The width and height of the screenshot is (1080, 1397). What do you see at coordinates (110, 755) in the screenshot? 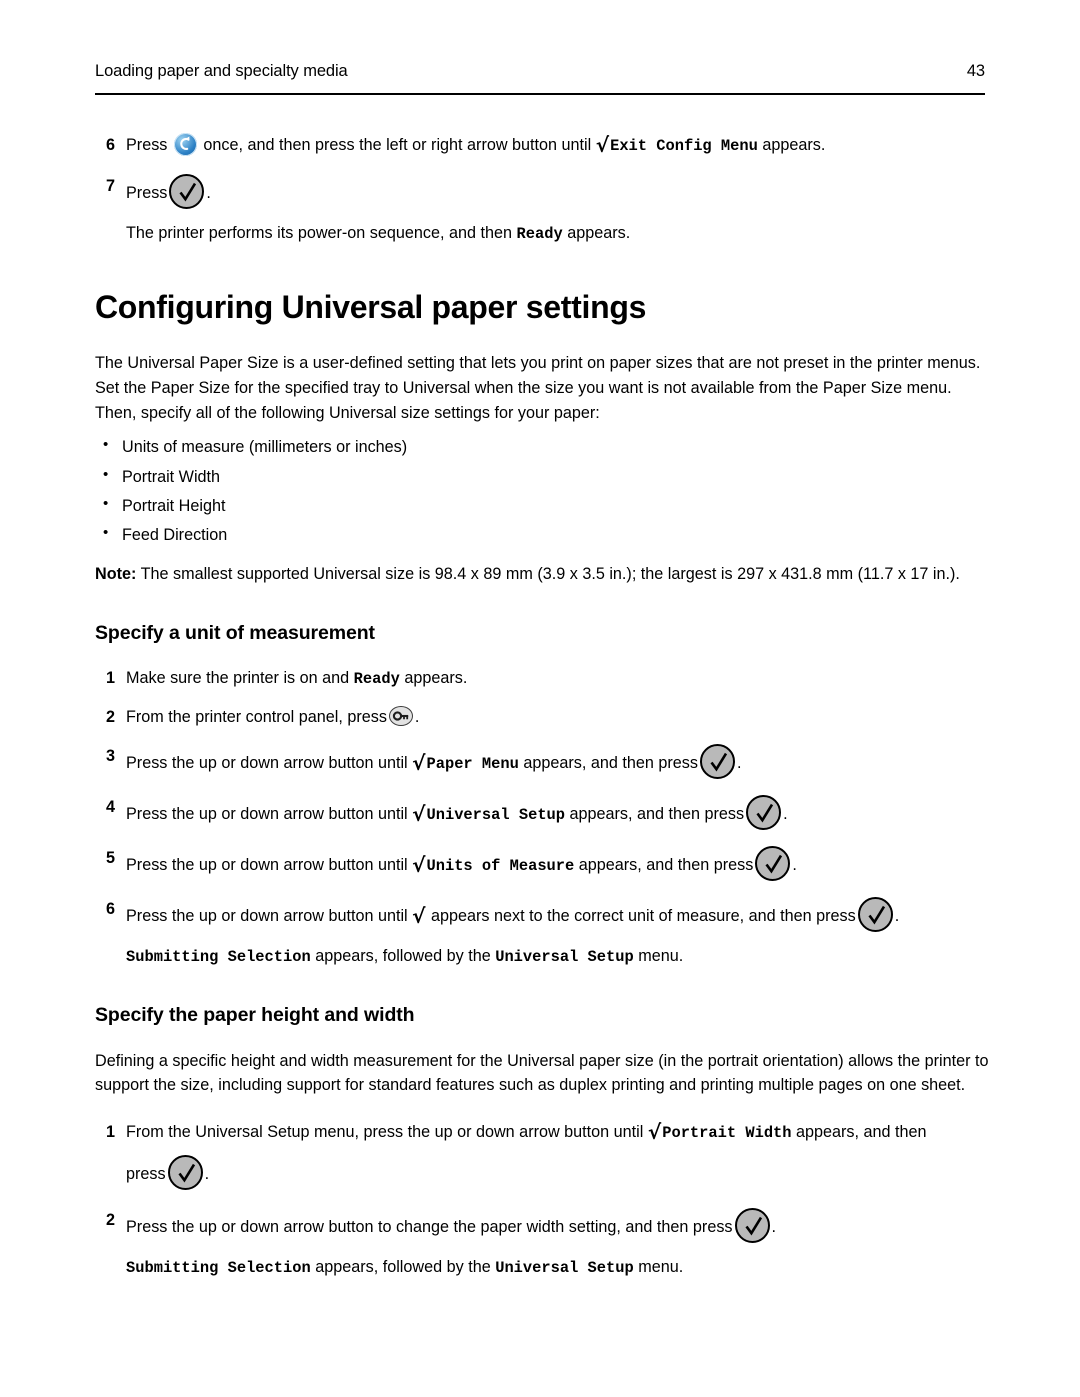
I see `step-number: 3` at bounding box center [110, 755].